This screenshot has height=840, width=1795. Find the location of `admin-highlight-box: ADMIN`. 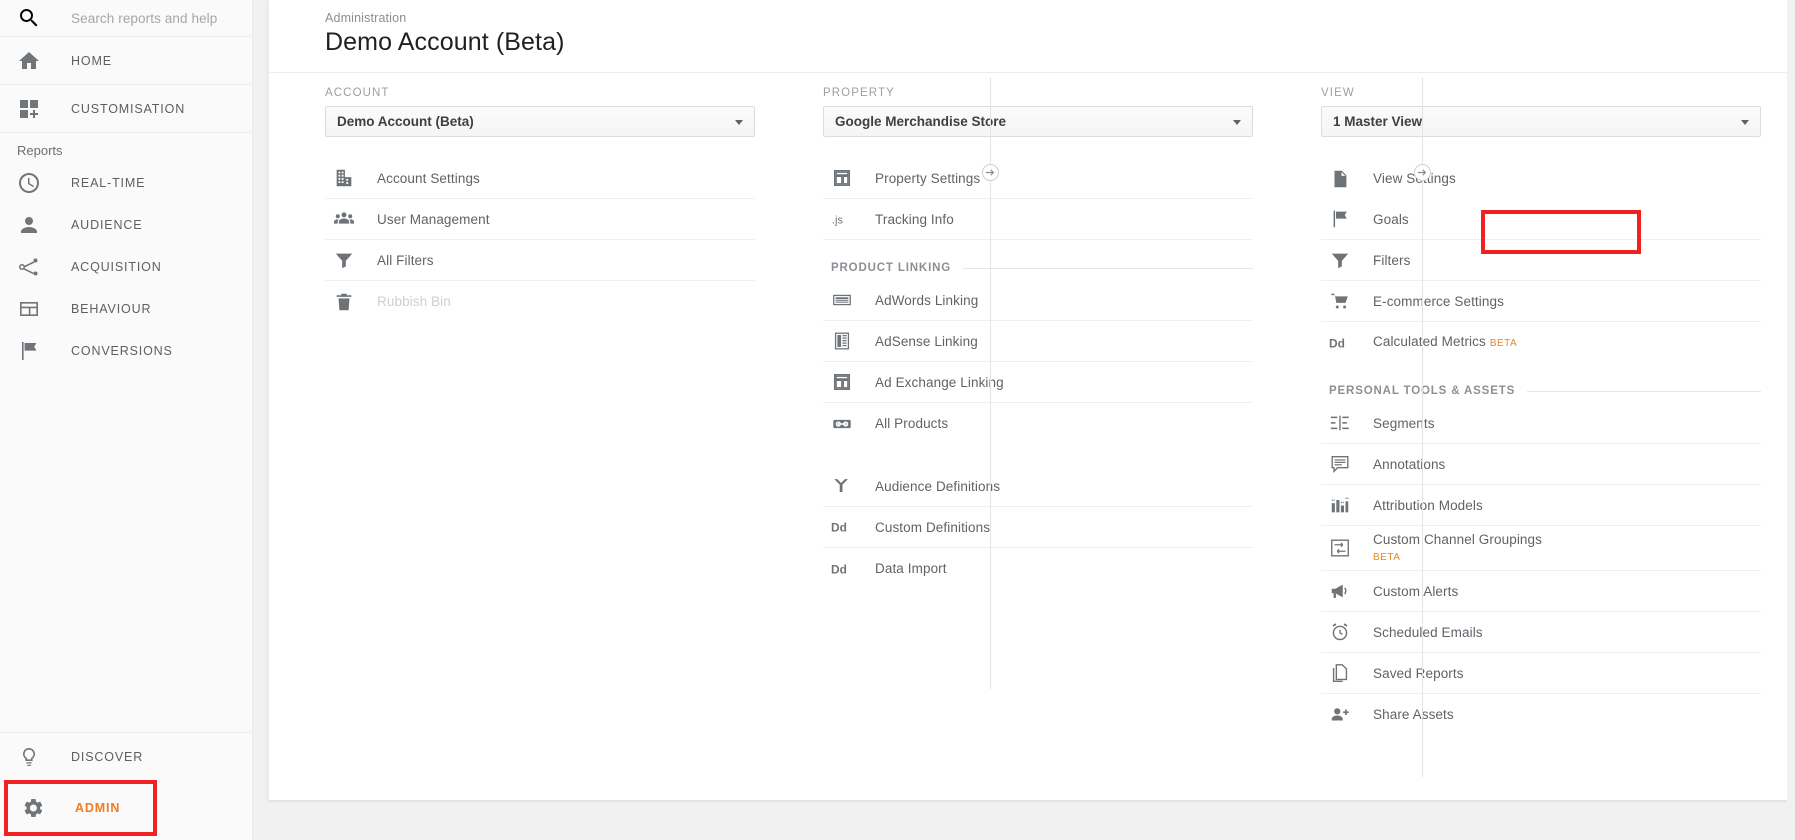

admin-highlight-box: ADMIN is located at coordinates (80, 808).